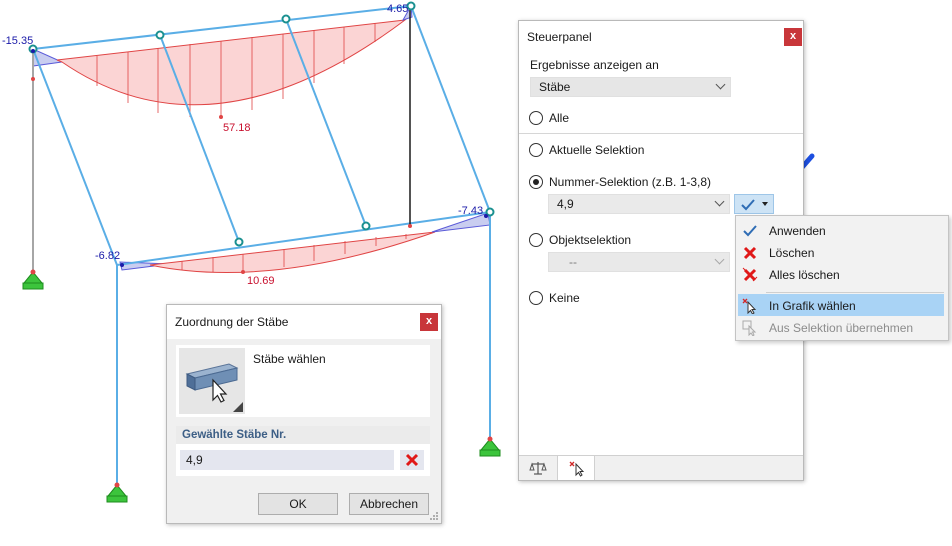 This screenshot has width=952, height=546. Describe the element at coordinates (194, 460) in the screenshot. I see `selected-members-value: 4,9` at that location.